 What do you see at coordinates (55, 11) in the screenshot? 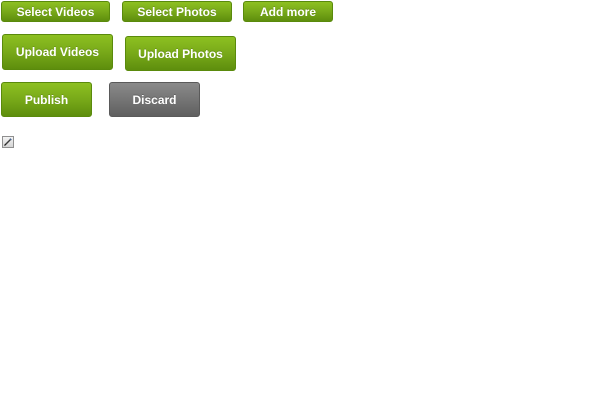
I see `select-videos-button: Select Videos` at bounding box center [55, 11].